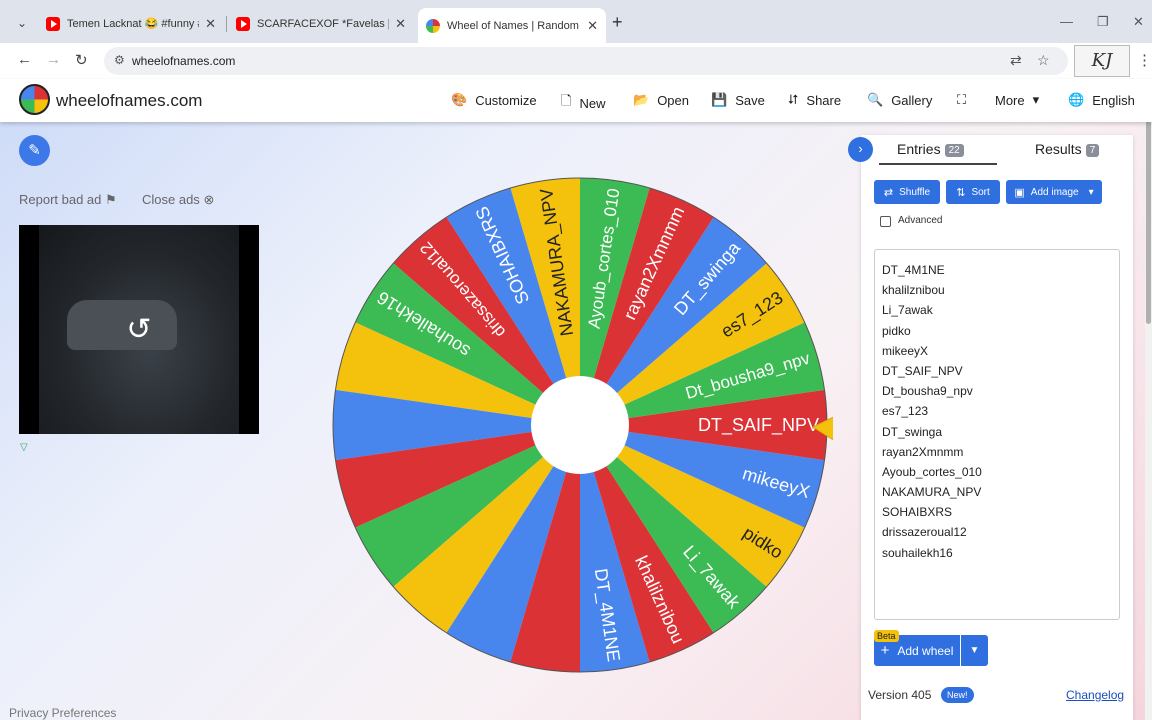  What do you see at coordinates (932, 471) in the screenshot?
I see `entry-line: Ayoub_cortes_010` at bounding box center [932, 471].